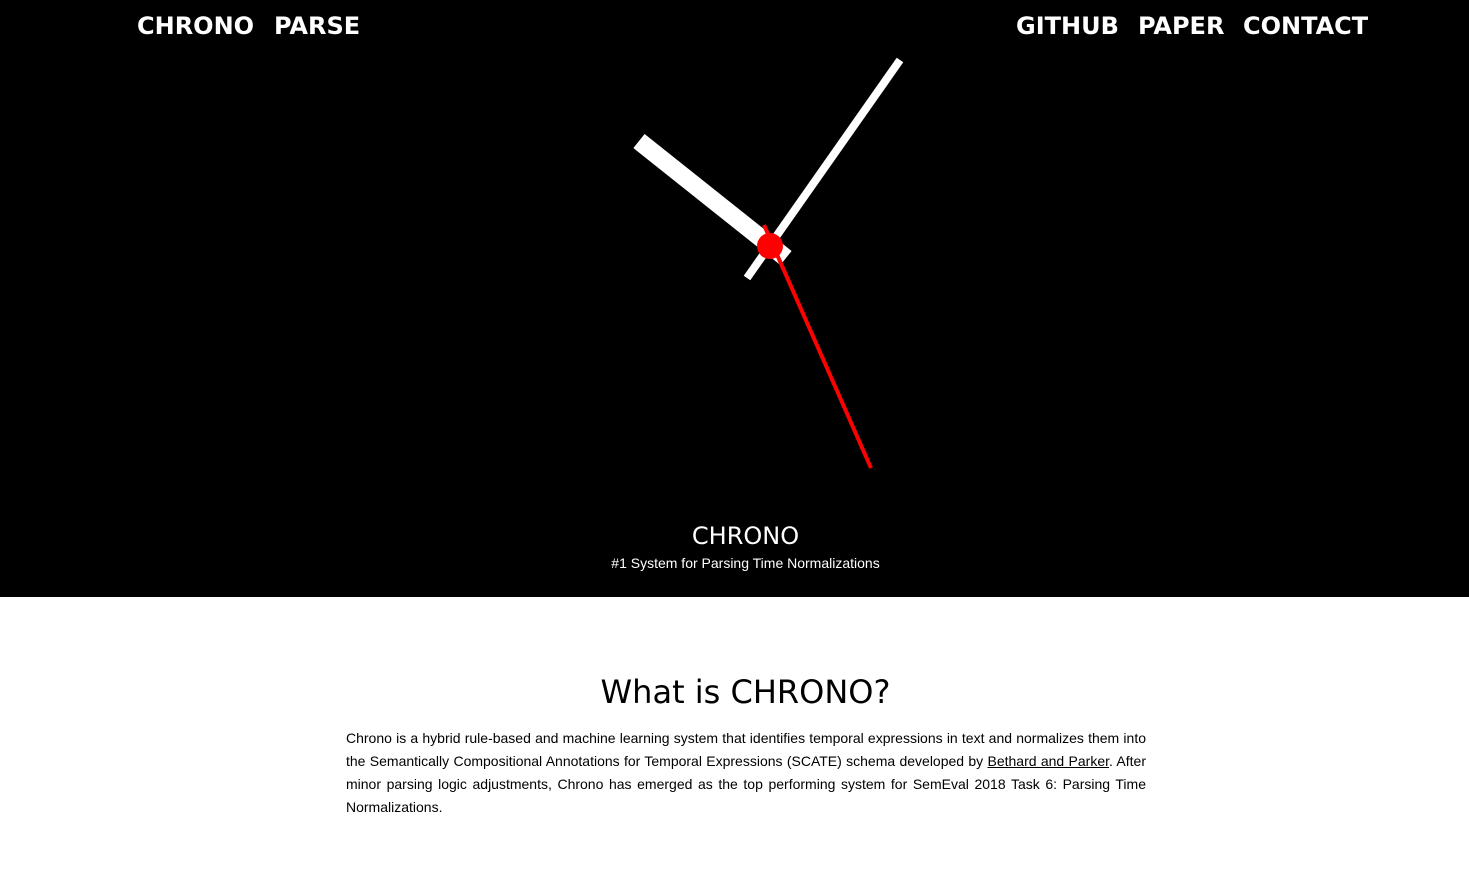 This screenshot has width=1469, height=875. I want to click on clock-icon, so click(768, 263).